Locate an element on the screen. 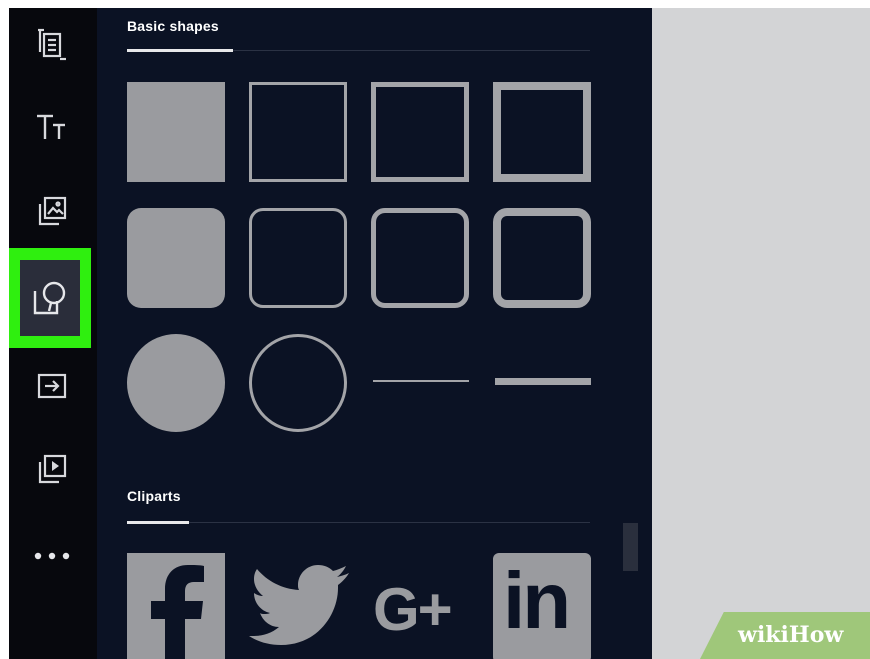 The height and width of the screenshot is (659, 870). cliparts-tab-underline is located at coordinates (158, 522).